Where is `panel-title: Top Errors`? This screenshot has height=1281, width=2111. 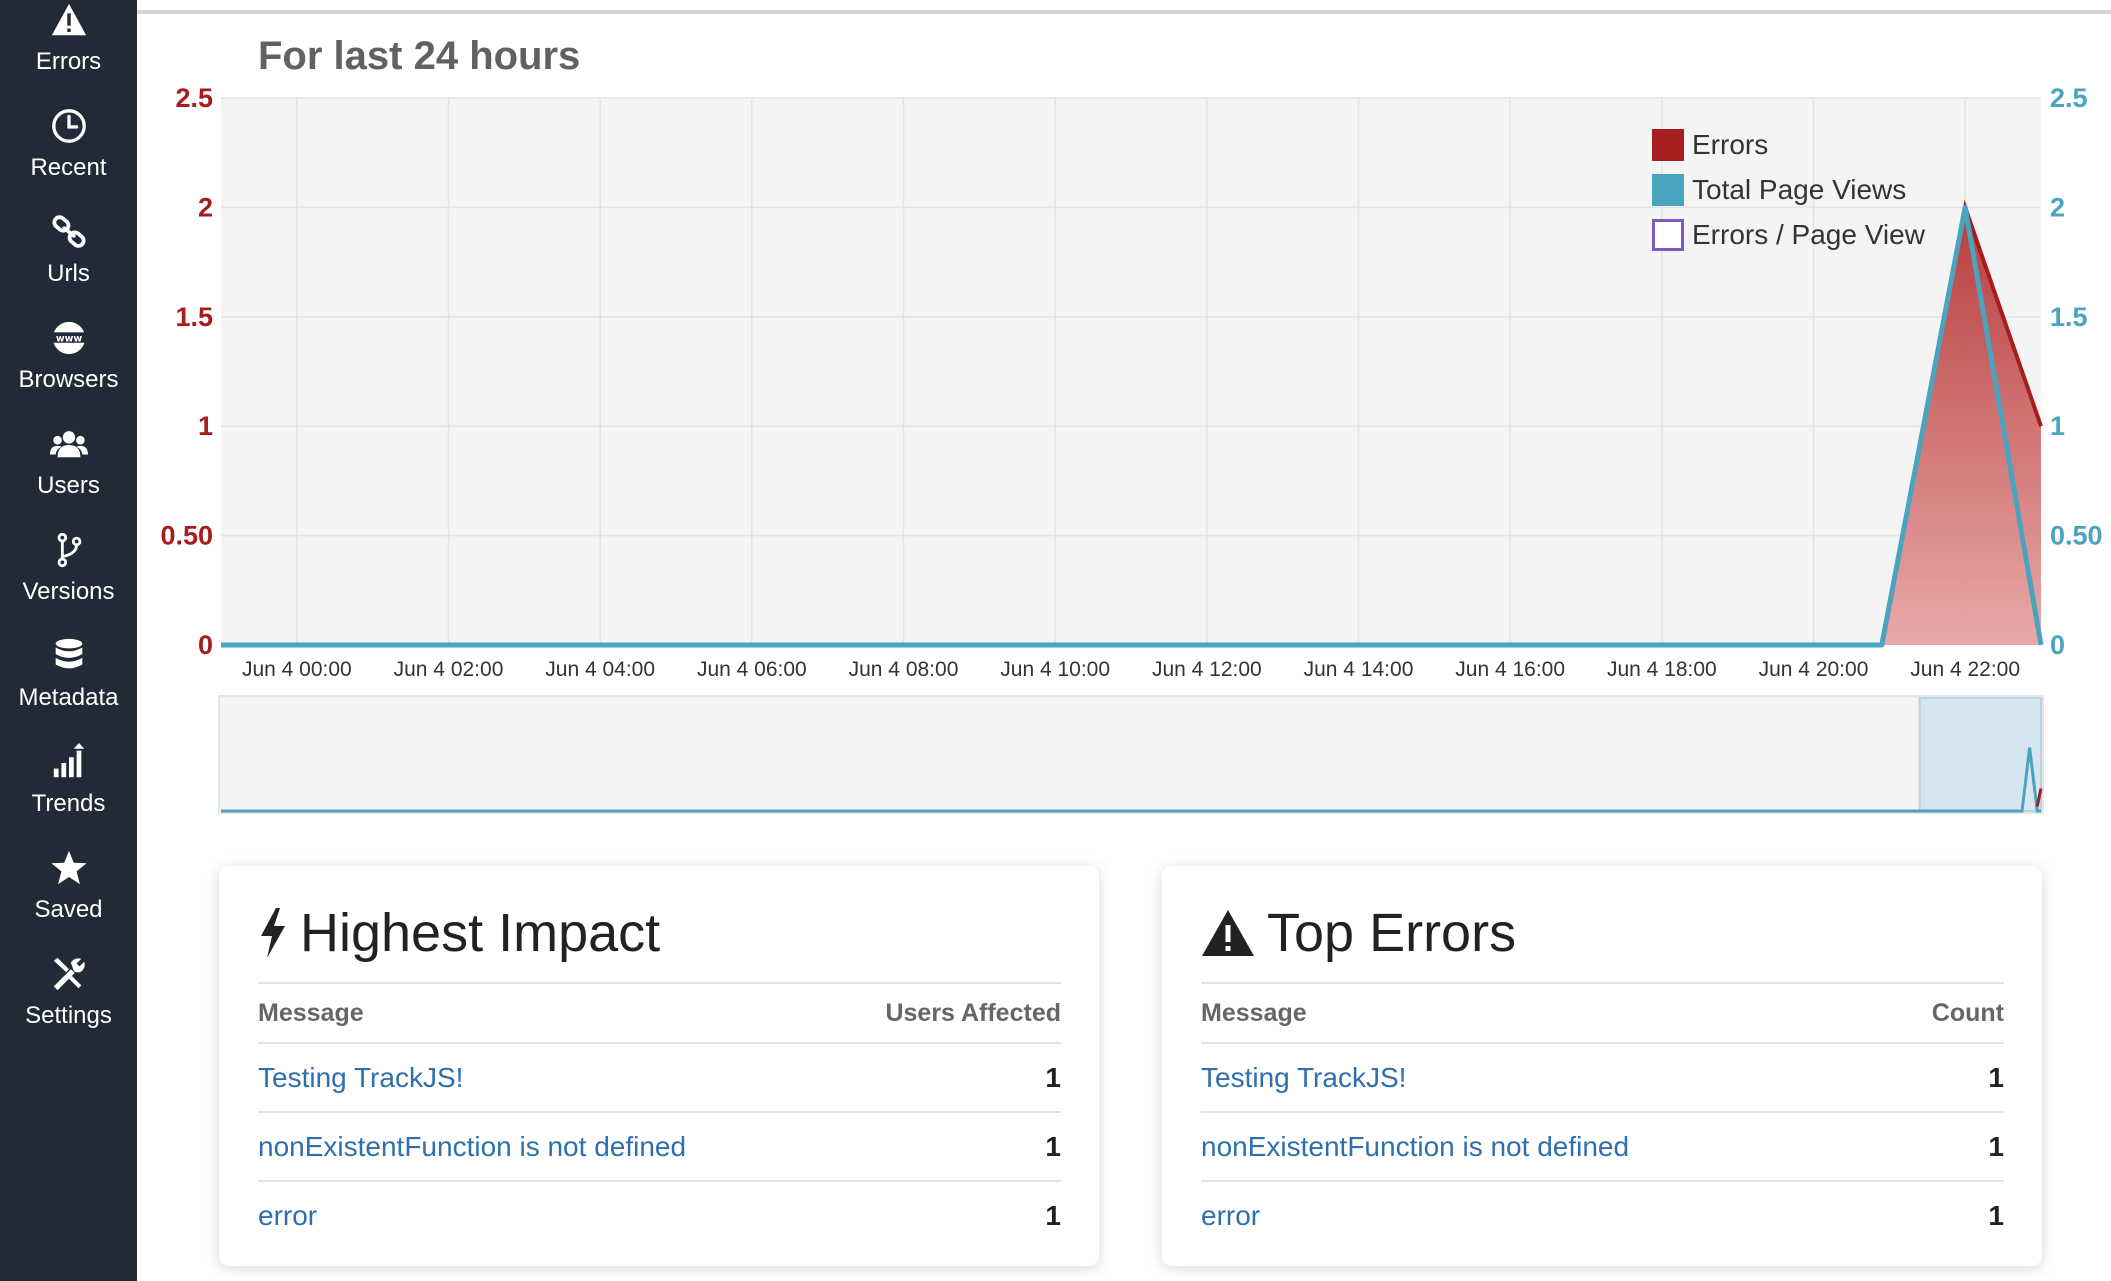 panel-title: Top Errors is located at coordinates (1358, 933).